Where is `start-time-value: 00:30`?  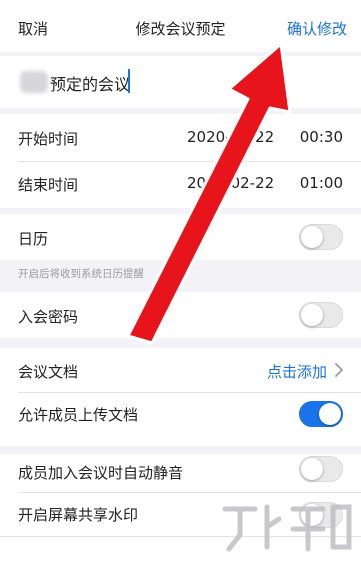
start-time-value: 00:30 is located at coordinates (321, 137).